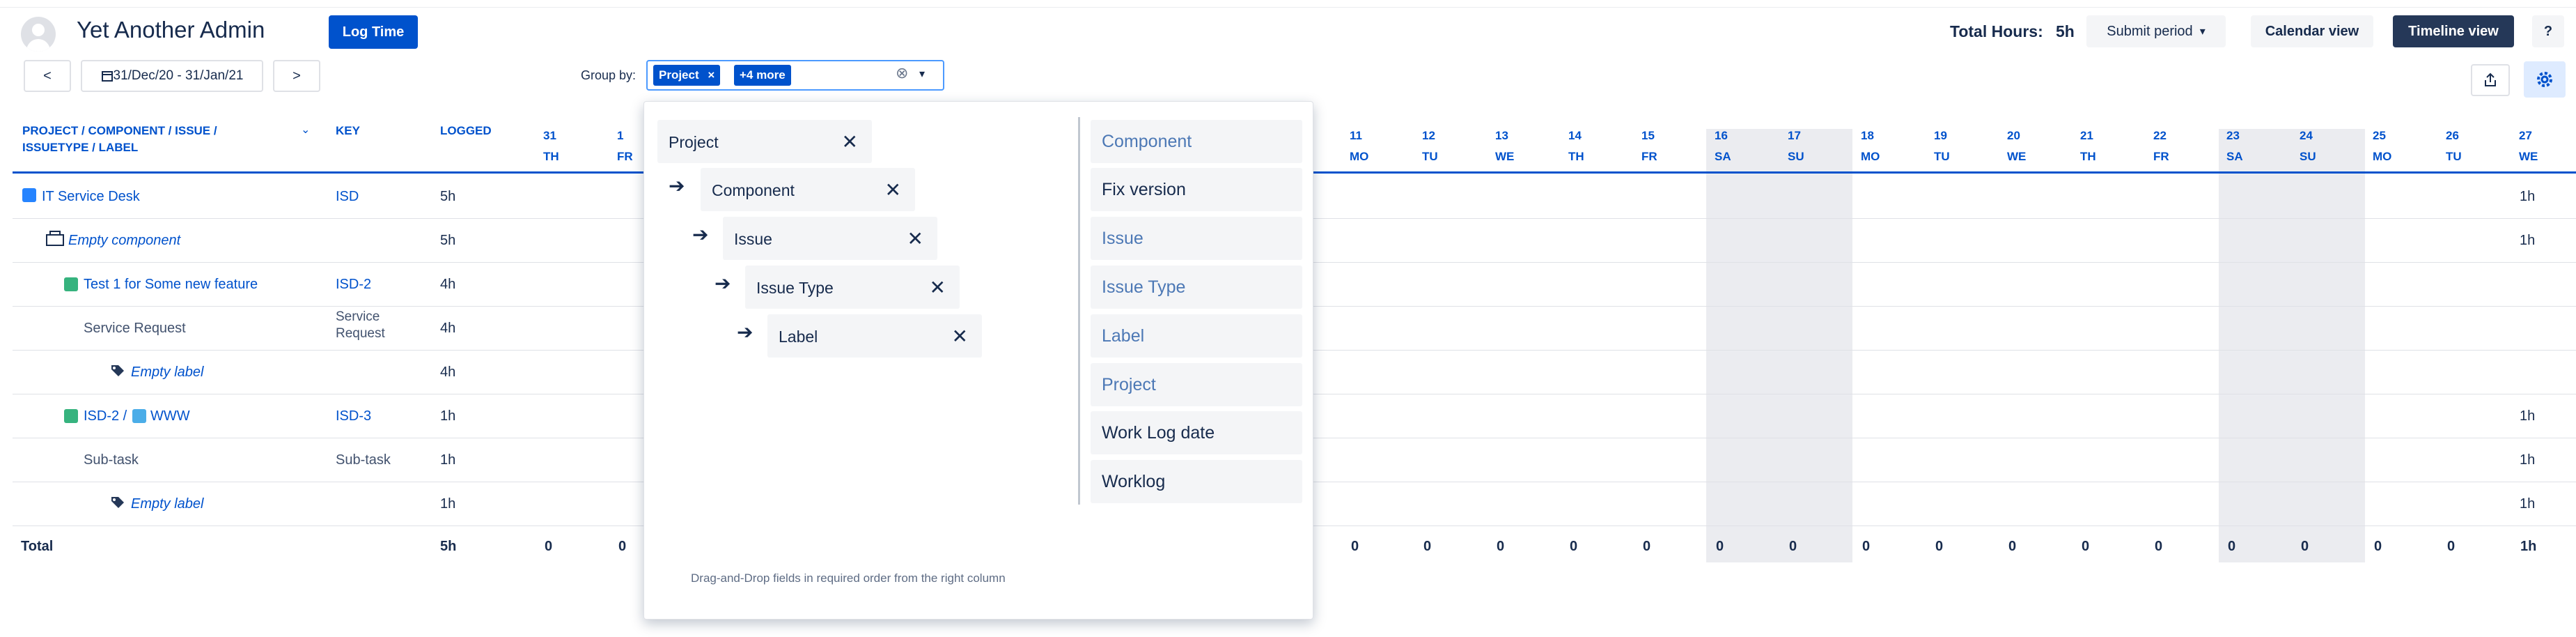  I want to click on day-weekday: FR, so click(1649, 156).